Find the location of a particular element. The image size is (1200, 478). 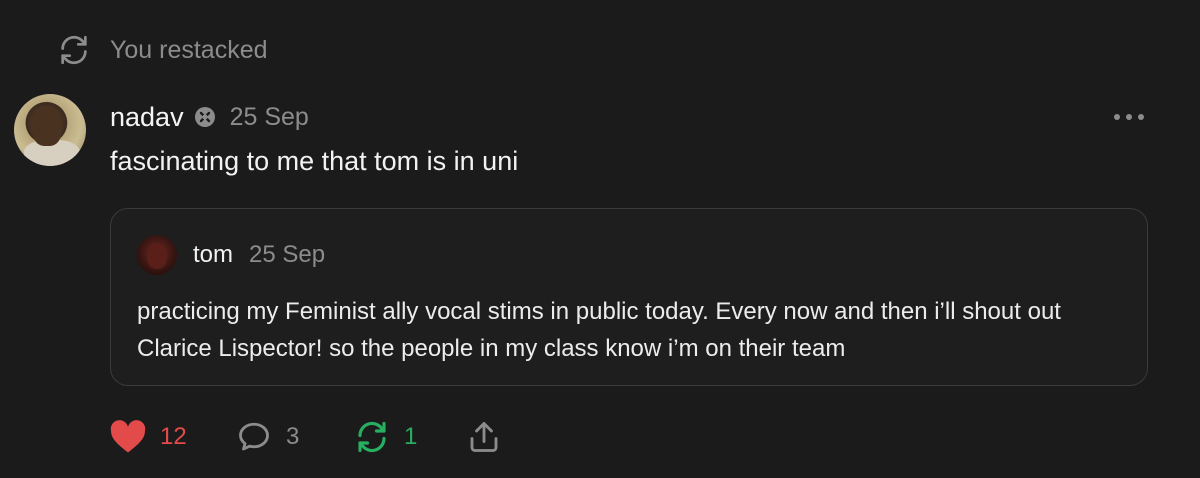

comment-icon is located at coordinates (254, 437).